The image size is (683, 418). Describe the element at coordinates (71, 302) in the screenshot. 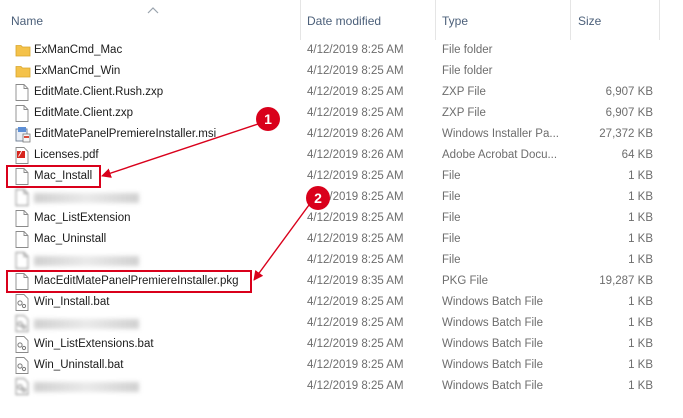

I see `file-name: Win_Install.bat` at that location.